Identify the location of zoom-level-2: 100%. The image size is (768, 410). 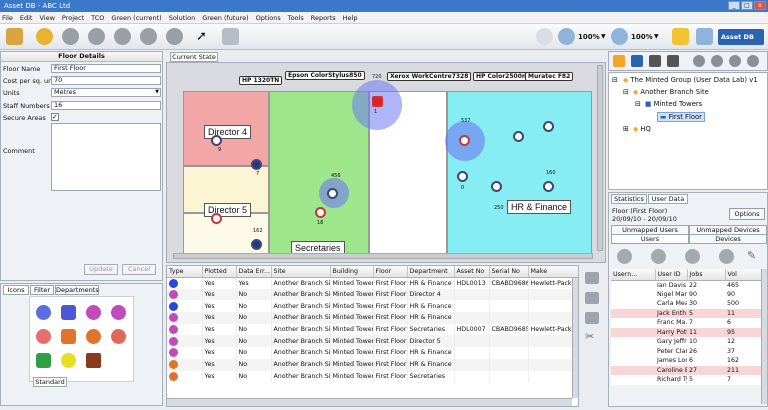
(642, 37).